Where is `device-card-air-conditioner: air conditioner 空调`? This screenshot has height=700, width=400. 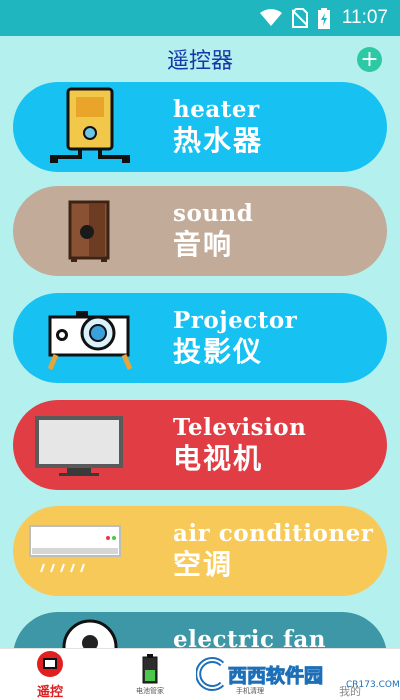
device-card-air-conditioner: air conditioner 空调 is located at coordinates (200, 551).